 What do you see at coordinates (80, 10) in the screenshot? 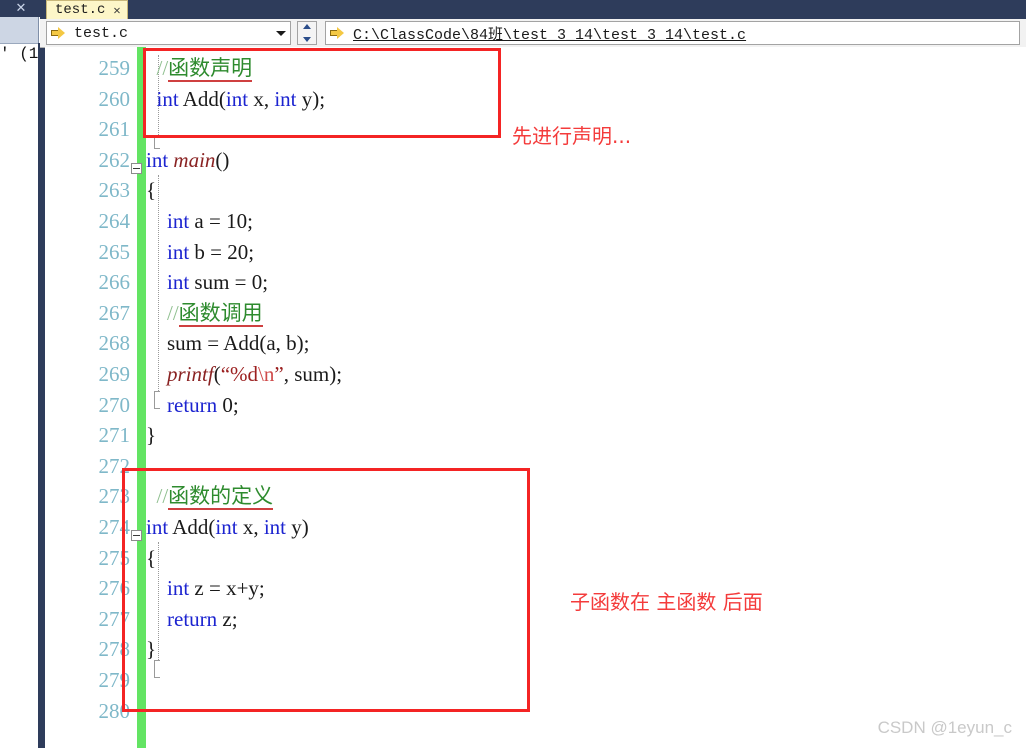
I see `tab-label: test.c` at bounding box center [80, 10].